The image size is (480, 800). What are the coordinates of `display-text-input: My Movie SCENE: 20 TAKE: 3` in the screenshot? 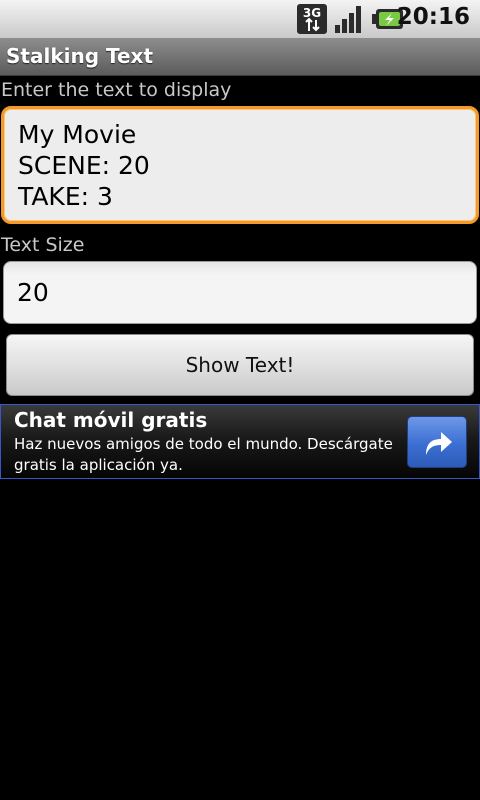 It's located at (240, 165).